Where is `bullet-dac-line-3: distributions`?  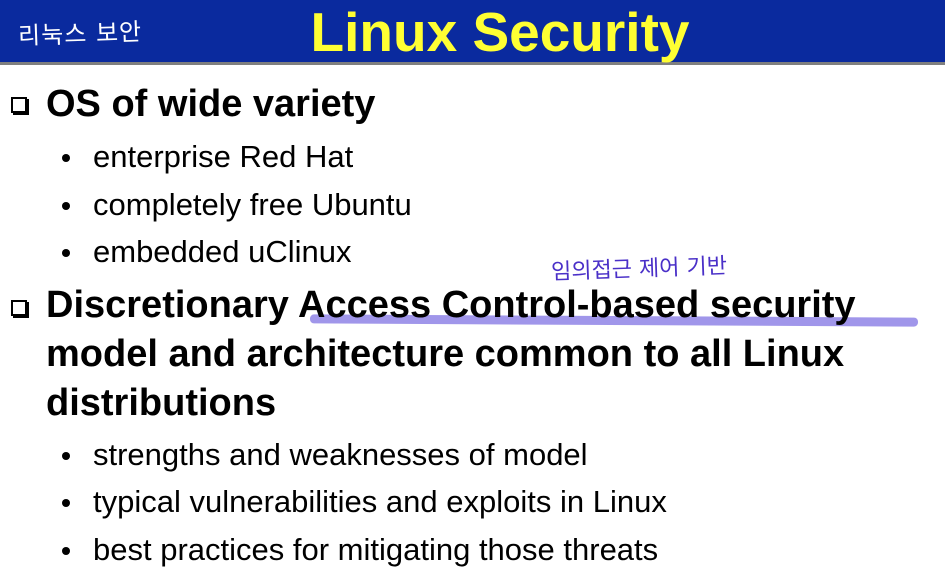 bullet-dac-line-3: distributions is located at coordinates (161, 403).